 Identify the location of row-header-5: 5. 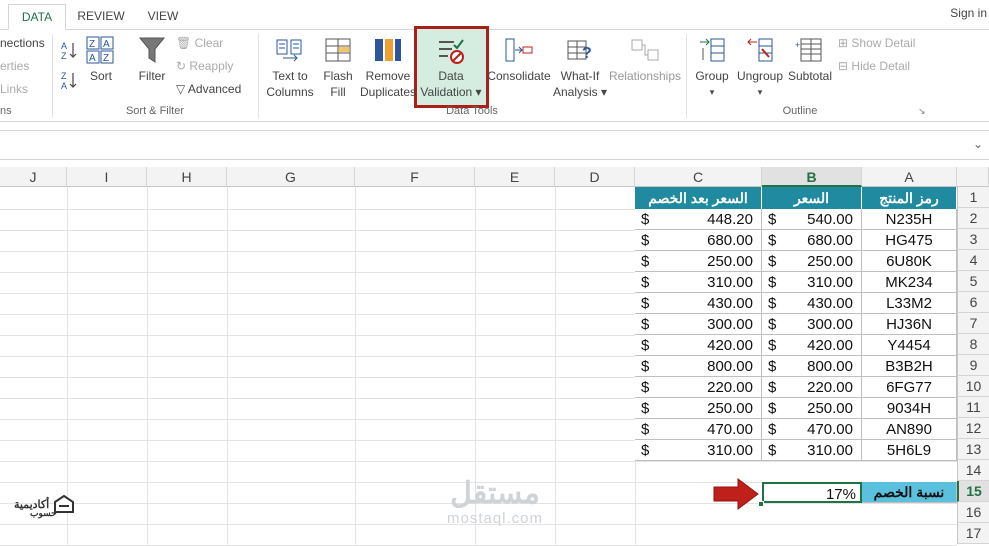
(973, 281).